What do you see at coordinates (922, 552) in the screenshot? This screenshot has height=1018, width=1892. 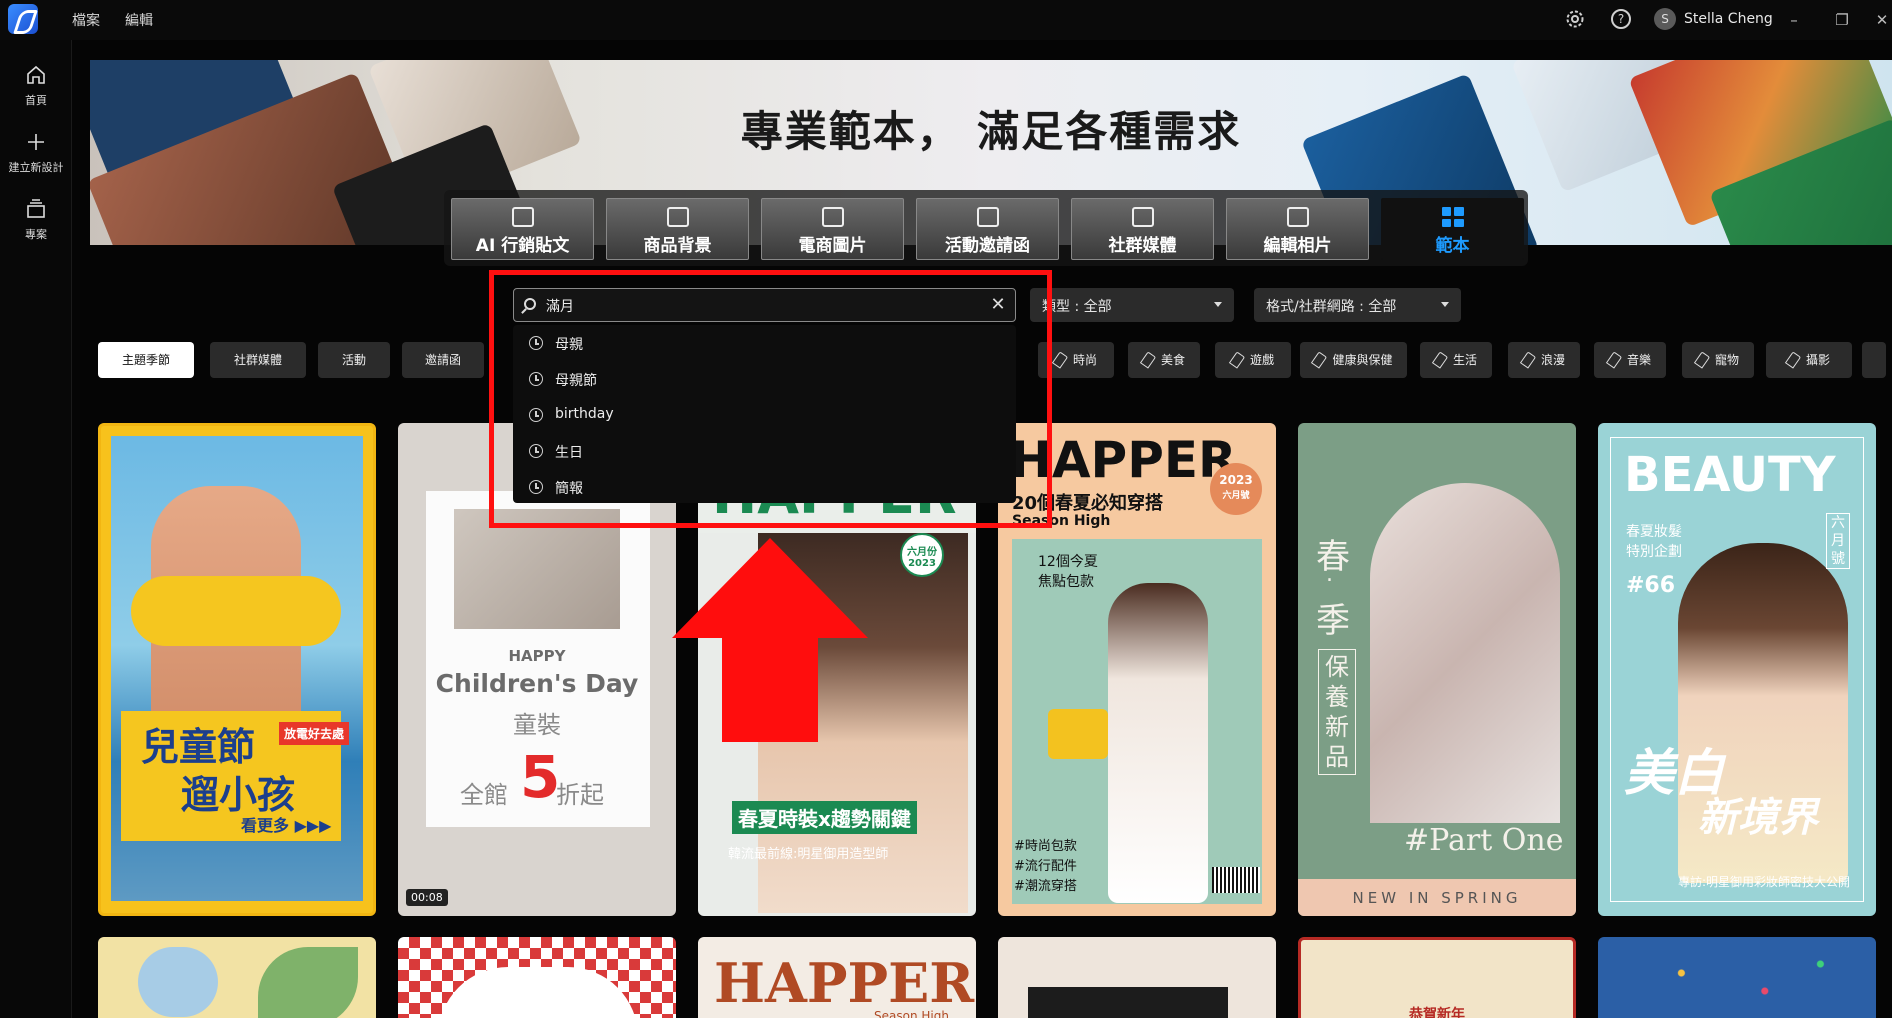 I see `card-stamp-line: 六月份` at bounding box center [922, 552].